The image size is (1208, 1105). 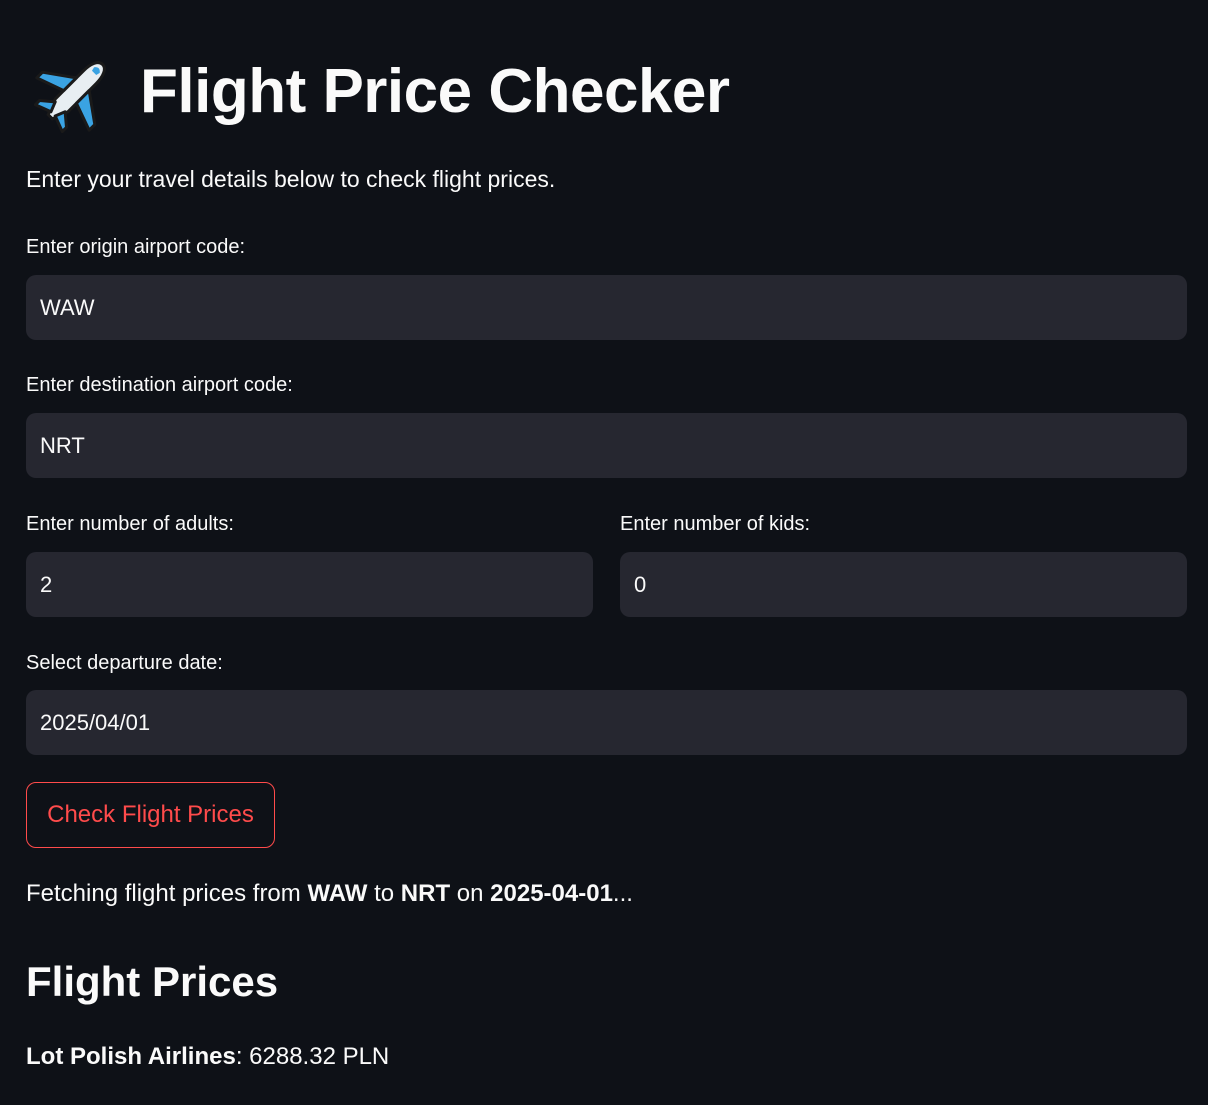 I want to click on departure-date-input, so click(x=606, y=722).